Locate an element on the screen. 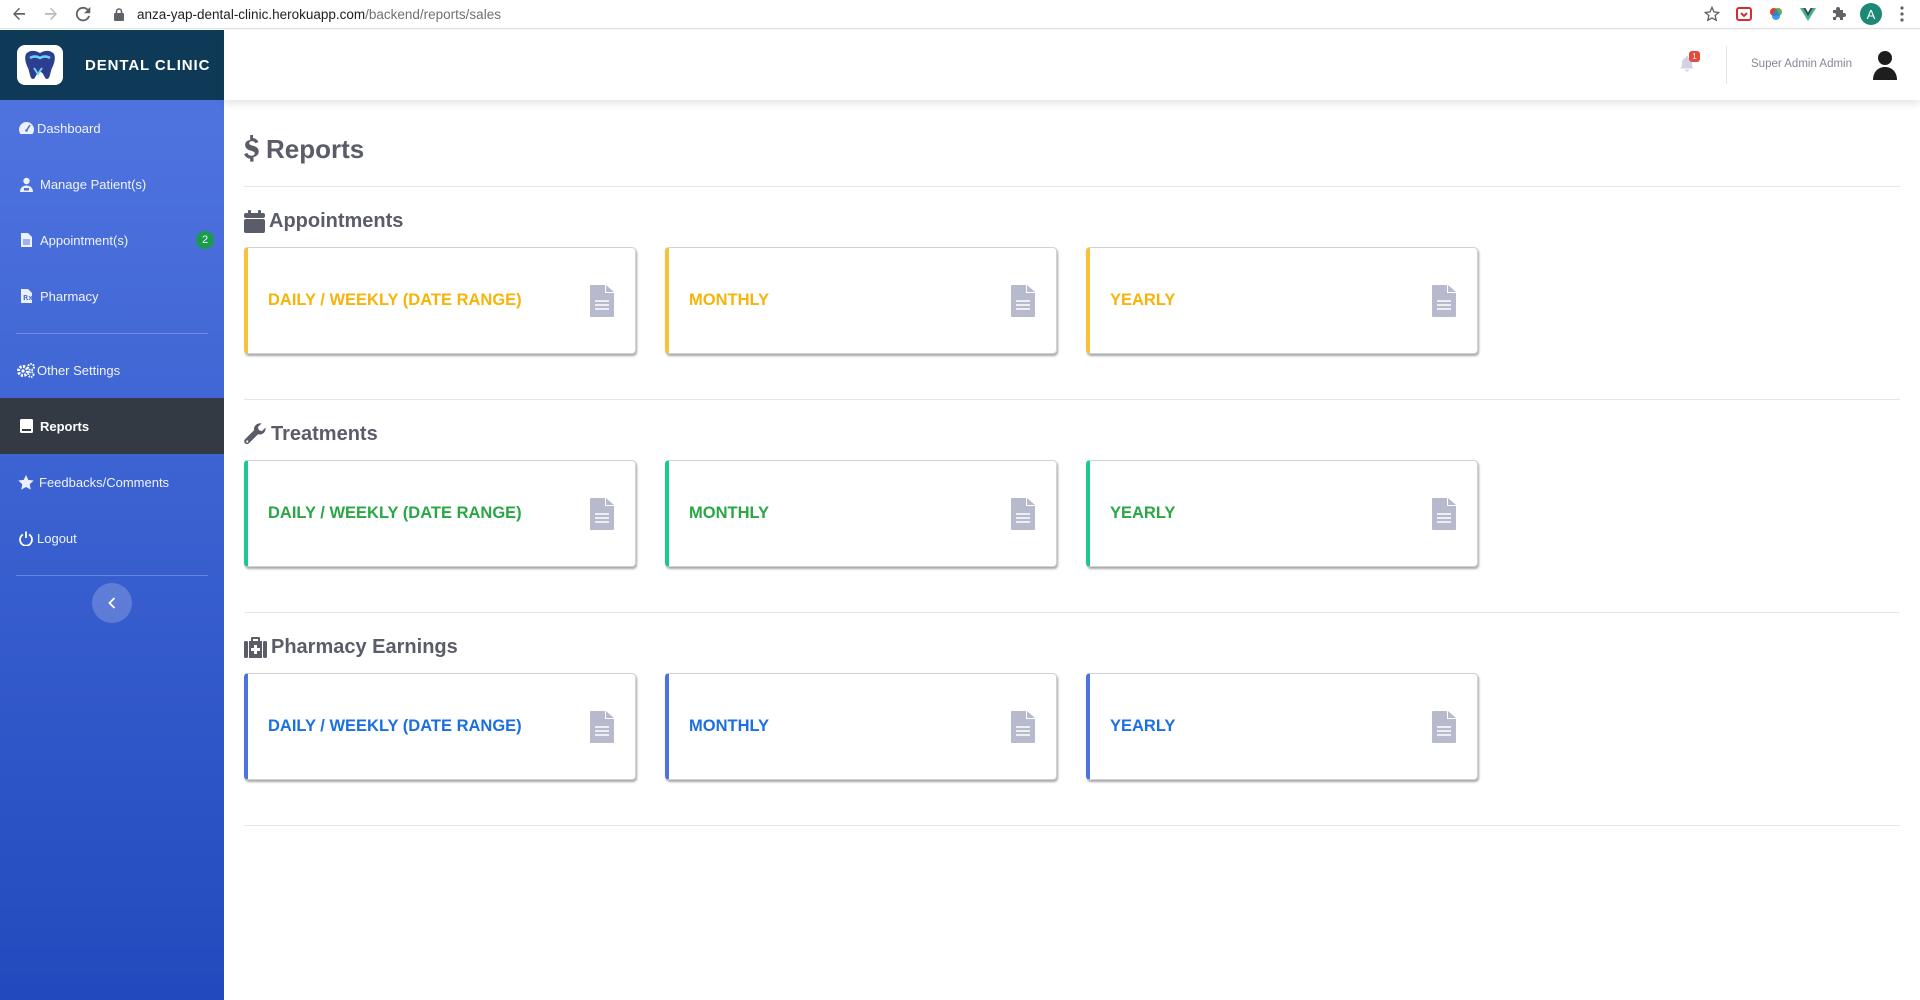 This screenshot has width=1920, height=1000. page-title-text: Reports is located at coordinates (315, 148).